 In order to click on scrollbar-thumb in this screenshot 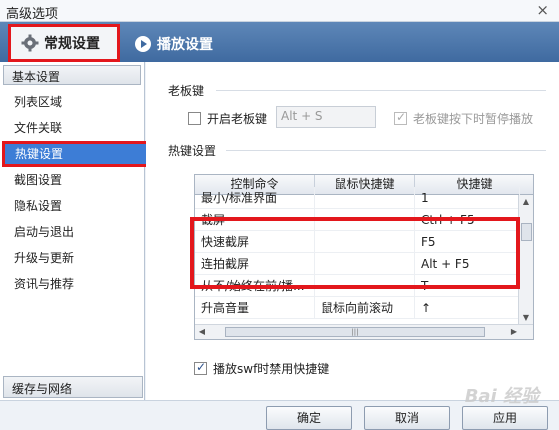, I will do `click(526, 232)`.